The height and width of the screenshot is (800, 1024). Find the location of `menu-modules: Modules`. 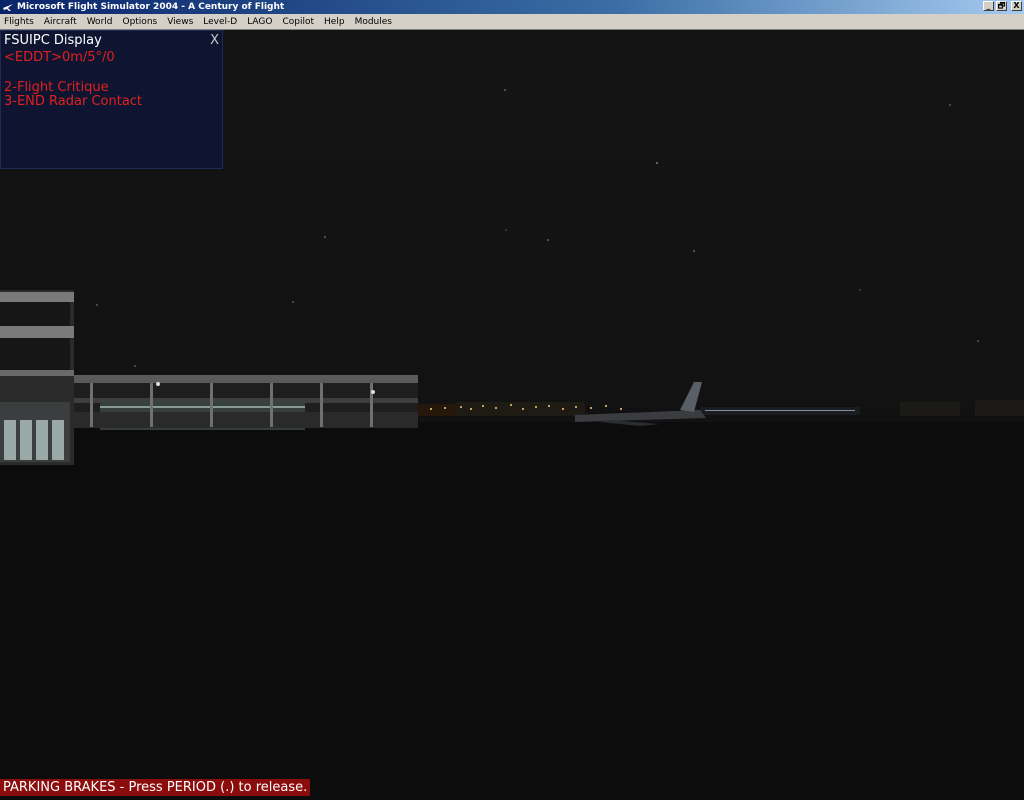

menu-modules: Modules is located at coordinates (373, 22).